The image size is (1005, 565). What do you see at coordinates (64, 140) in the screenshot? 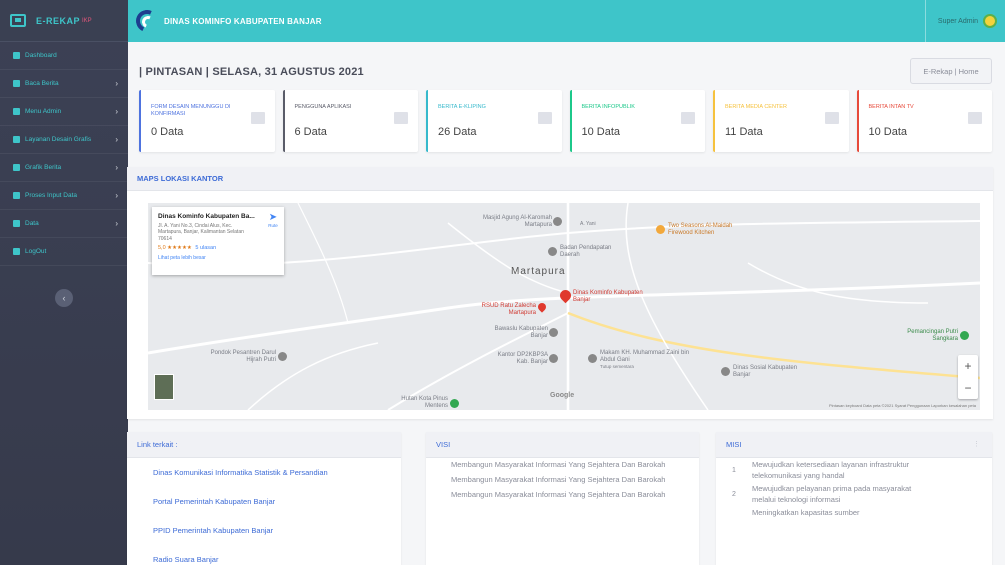
I see `sidebar-item-layanan-desain: Layanan Desain Grafis ›` at bounding box center [64, 140].